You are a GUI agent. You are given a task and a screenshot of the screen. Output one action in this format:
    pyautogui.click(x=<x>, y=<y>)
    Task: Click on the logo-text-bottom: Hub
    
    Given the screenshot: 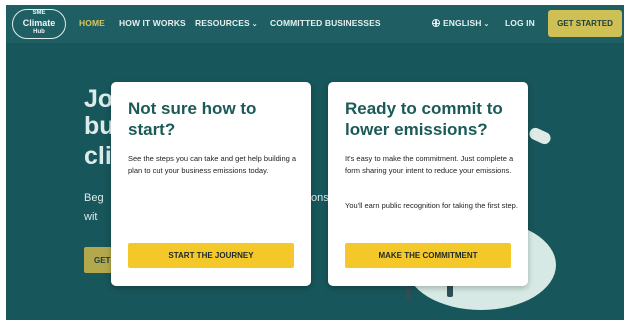 What is the action you would take?
    pyautogui.click(x=39, y=32)
    